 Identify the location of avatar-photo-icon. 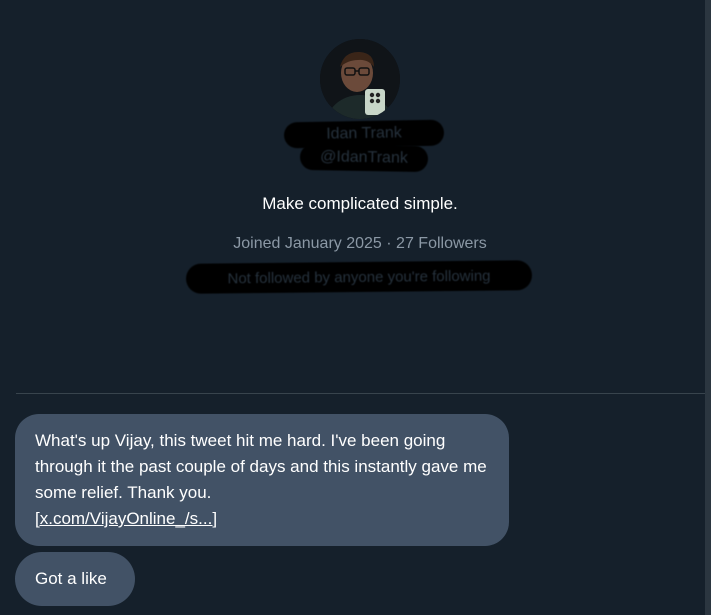
(360, 79).